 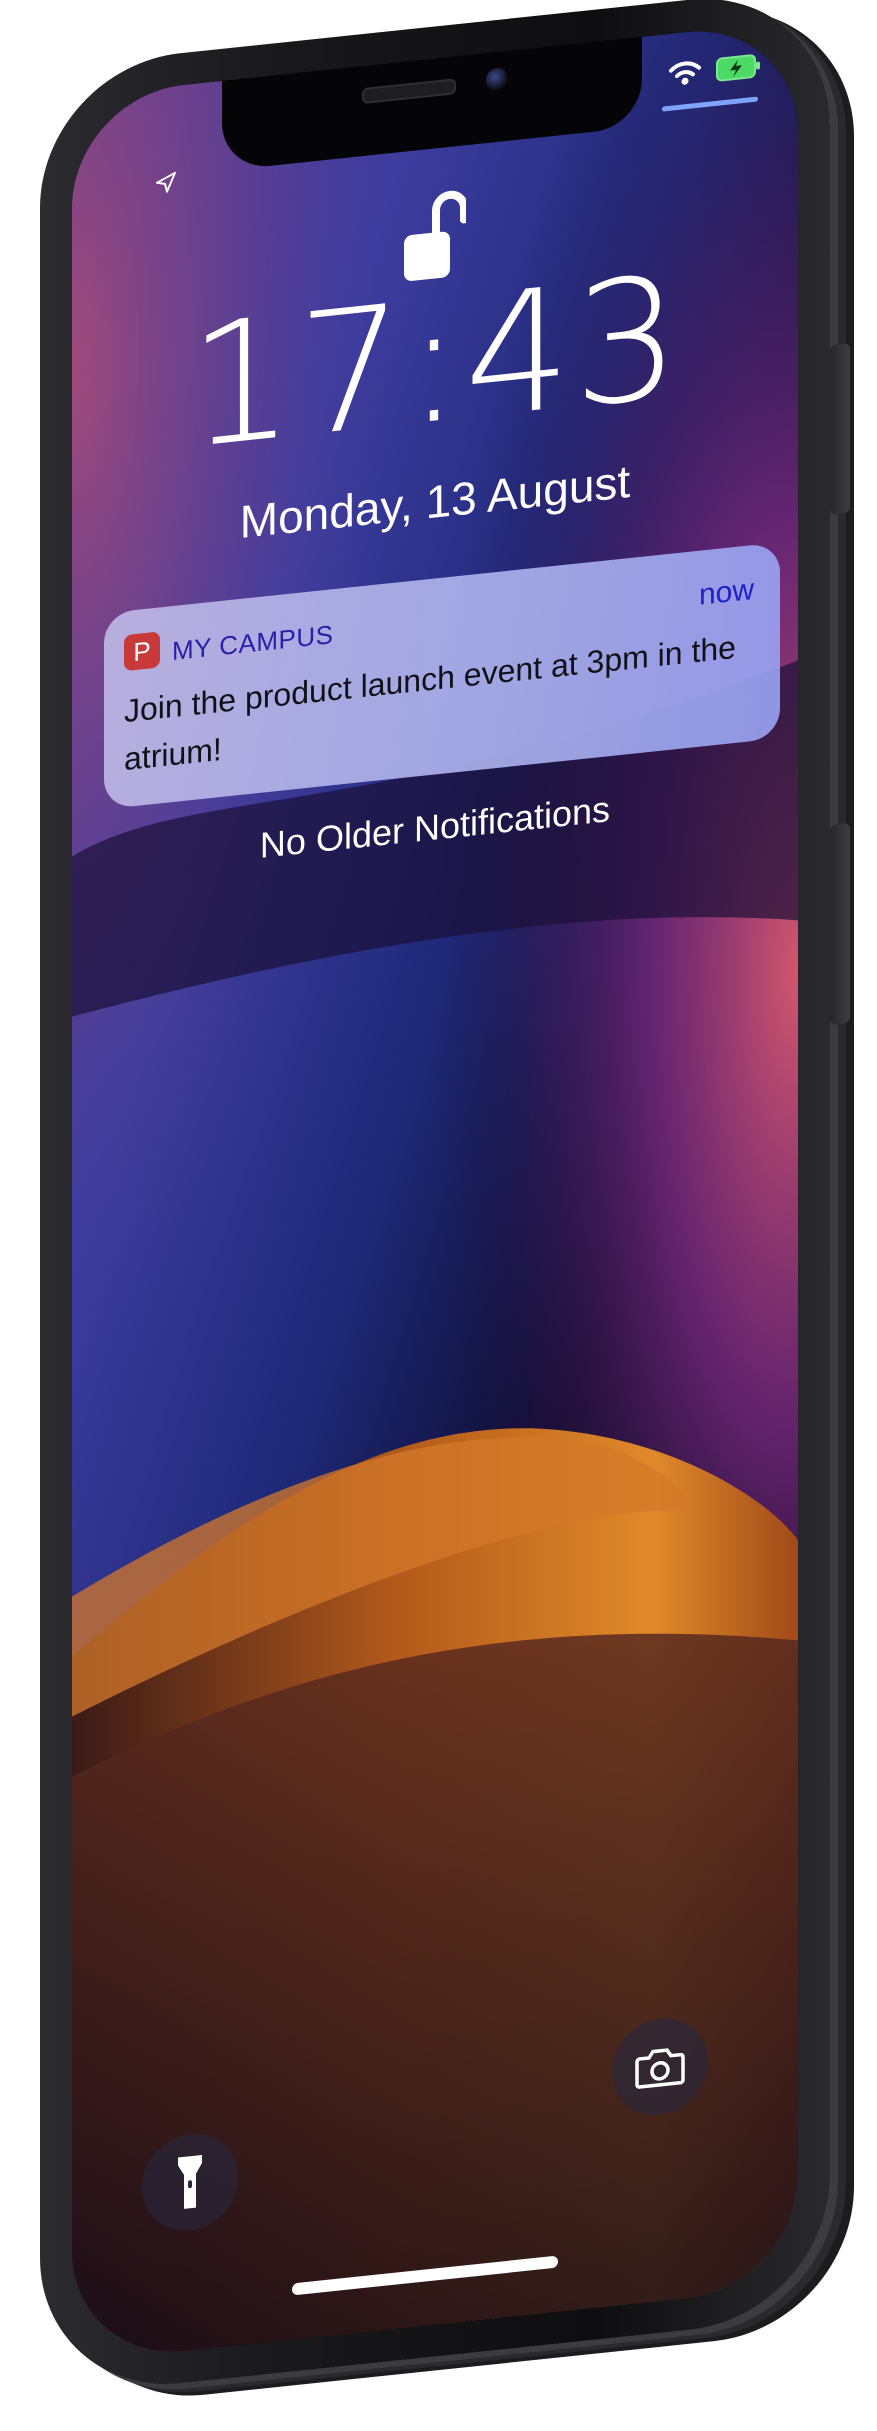 I want to click on notification-timestamp: now, so click(x=726, y=592).